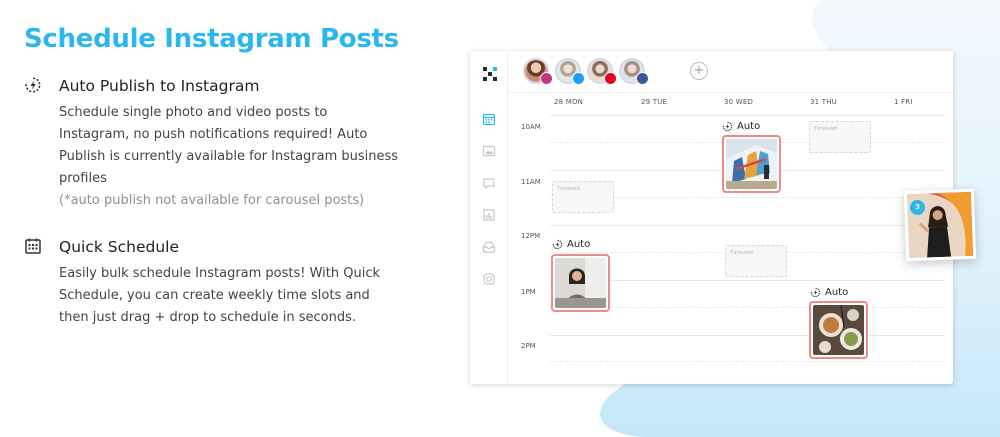 This screenshot has height=437, width=1000. Describe the element at coordinates (823, 102) in the screenshot. I see `day-header-thu: 31 THU` at that location.